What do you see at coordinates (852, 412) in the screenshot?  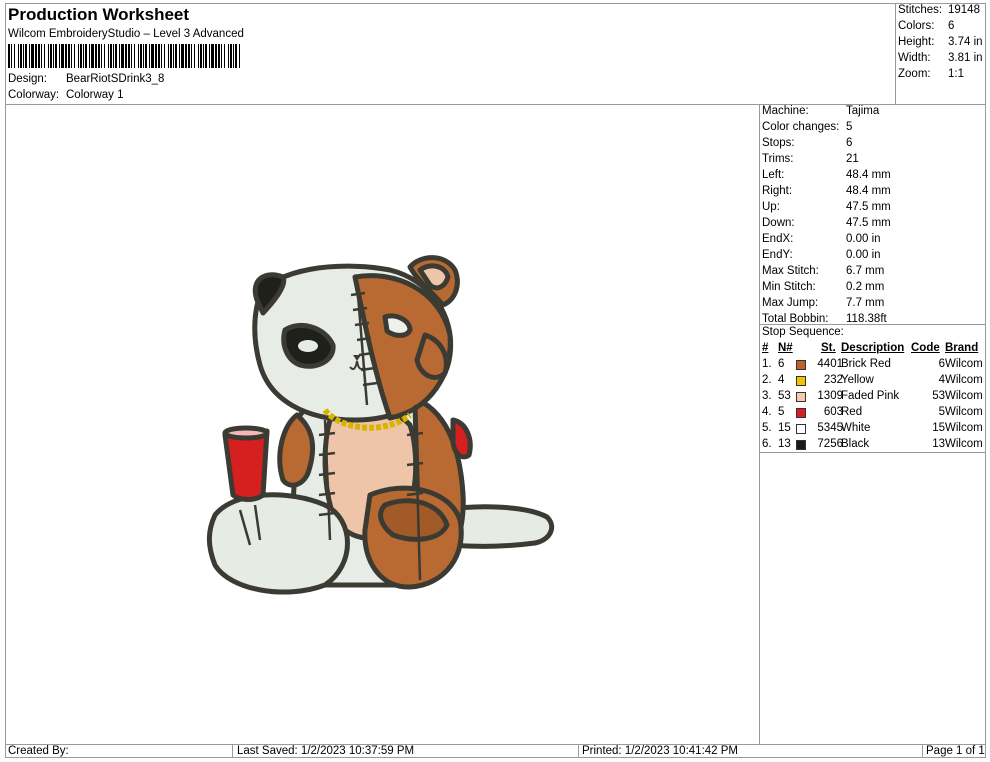 I see `row-description: Red` at bounding box center [852, 412].